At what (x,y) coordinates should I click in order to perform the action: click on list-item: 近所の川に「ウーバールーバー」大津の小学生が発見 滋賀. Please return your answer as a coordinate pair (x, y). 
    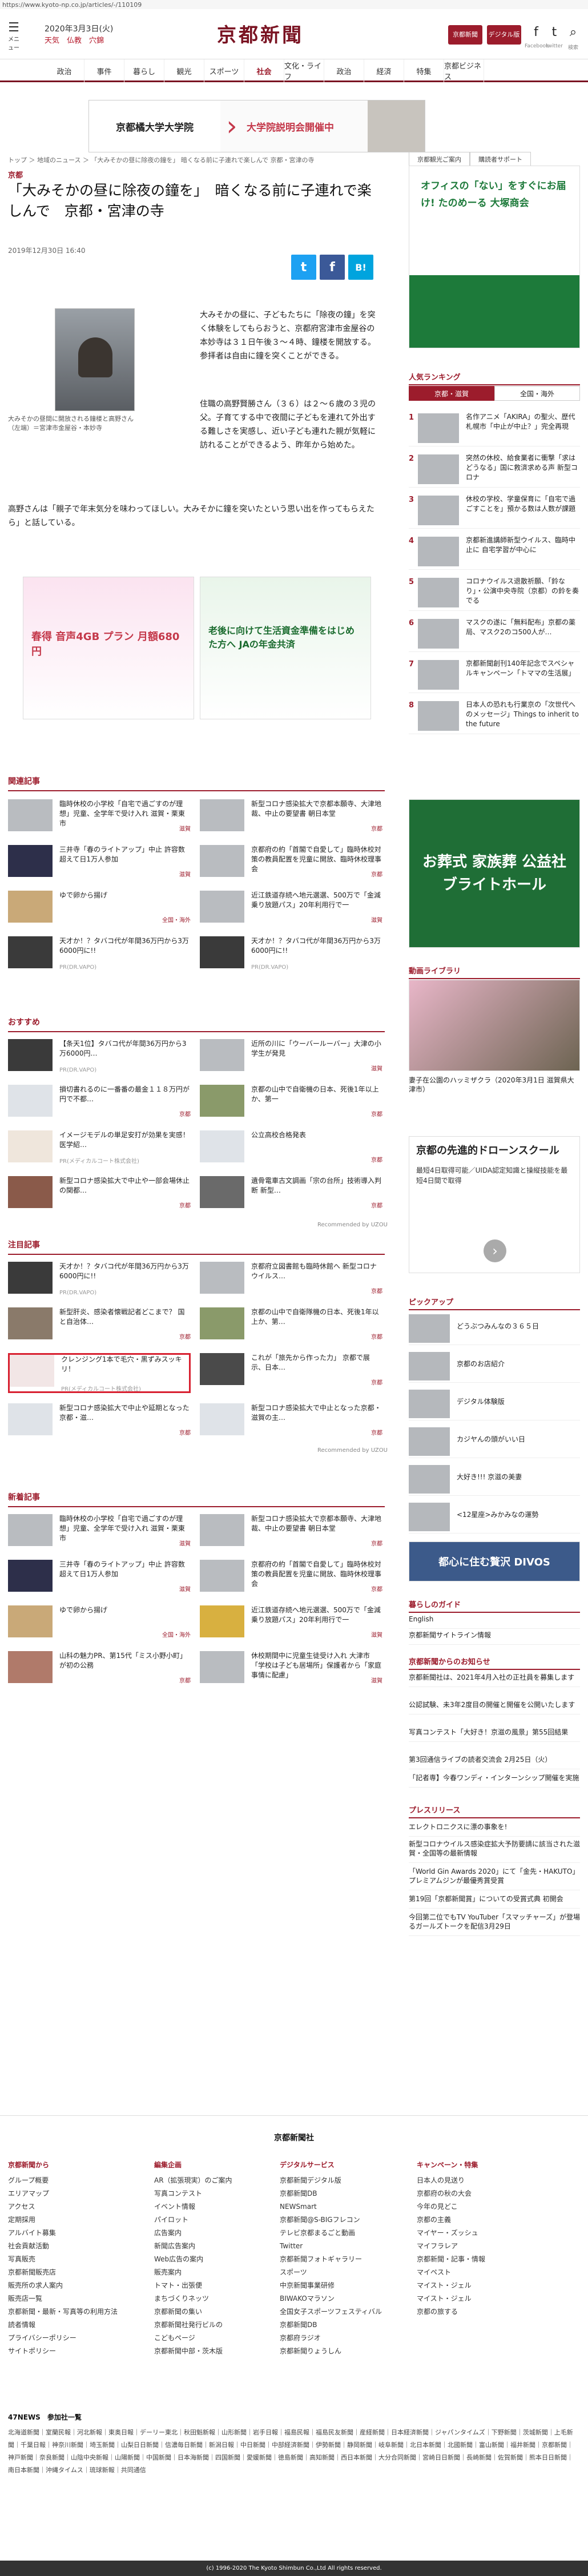
    Looking at the image, I should click on (291, 1055).